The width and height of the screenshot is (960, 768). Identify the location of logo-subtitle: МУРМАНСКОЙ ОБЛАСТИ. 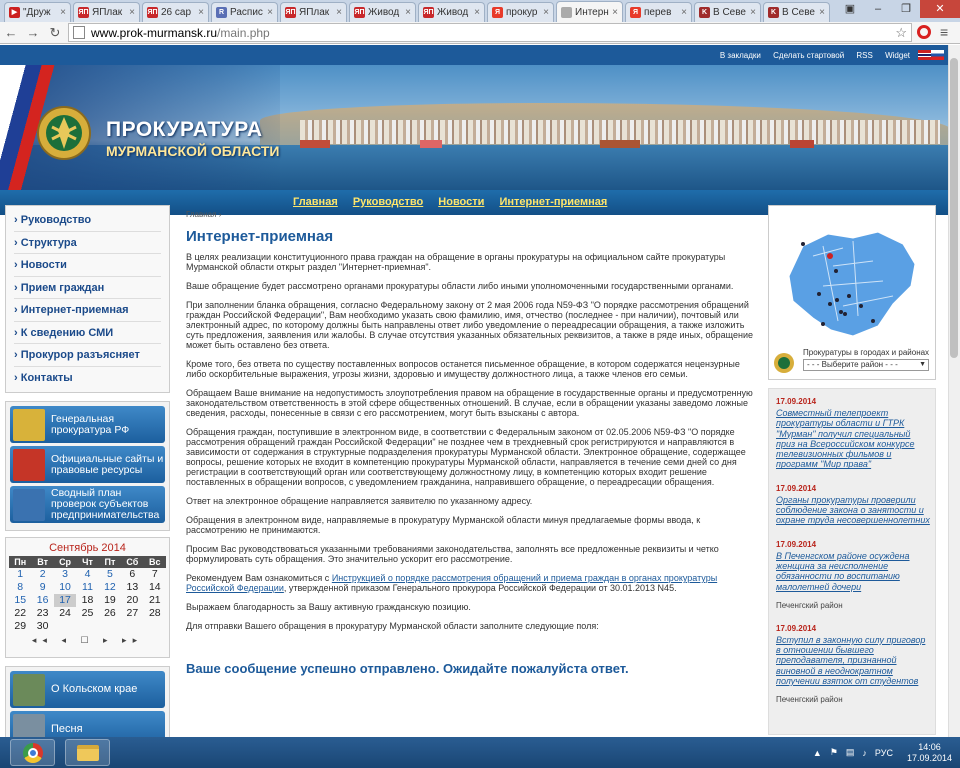
(192, 151).